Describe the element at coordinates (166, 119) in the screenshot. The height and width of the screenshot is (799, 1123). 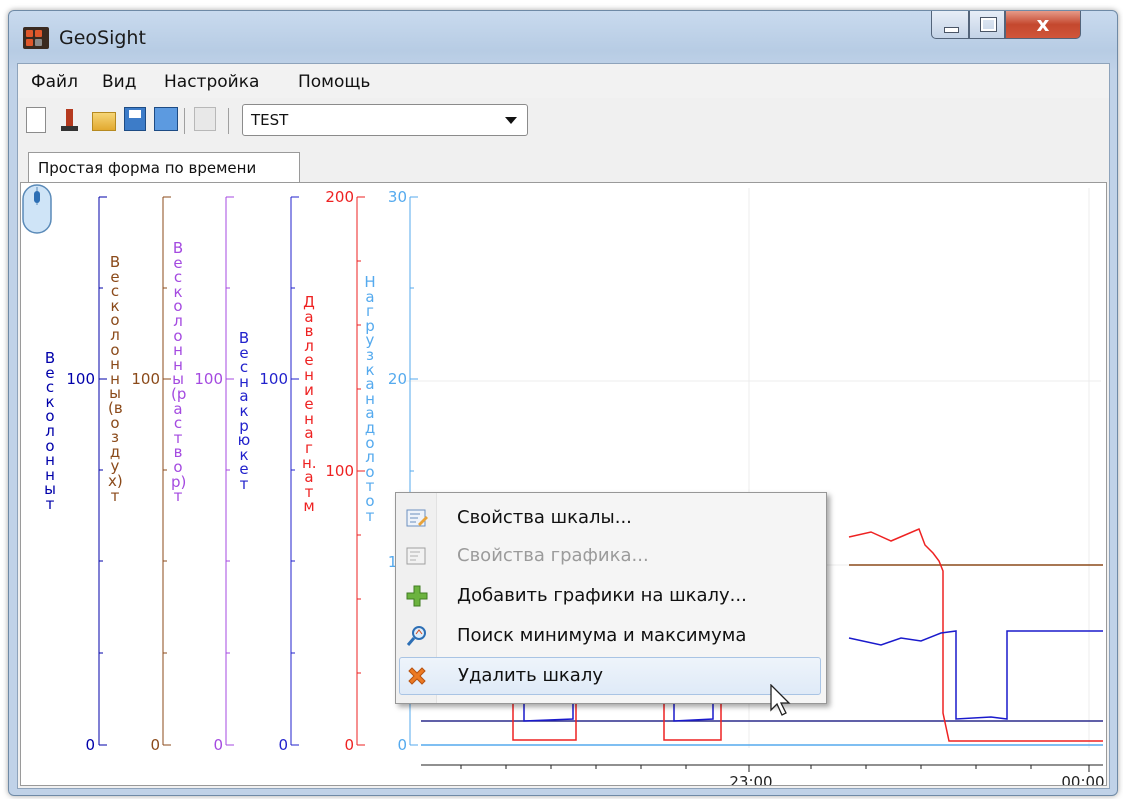
I see `save-all-icon` at that location.